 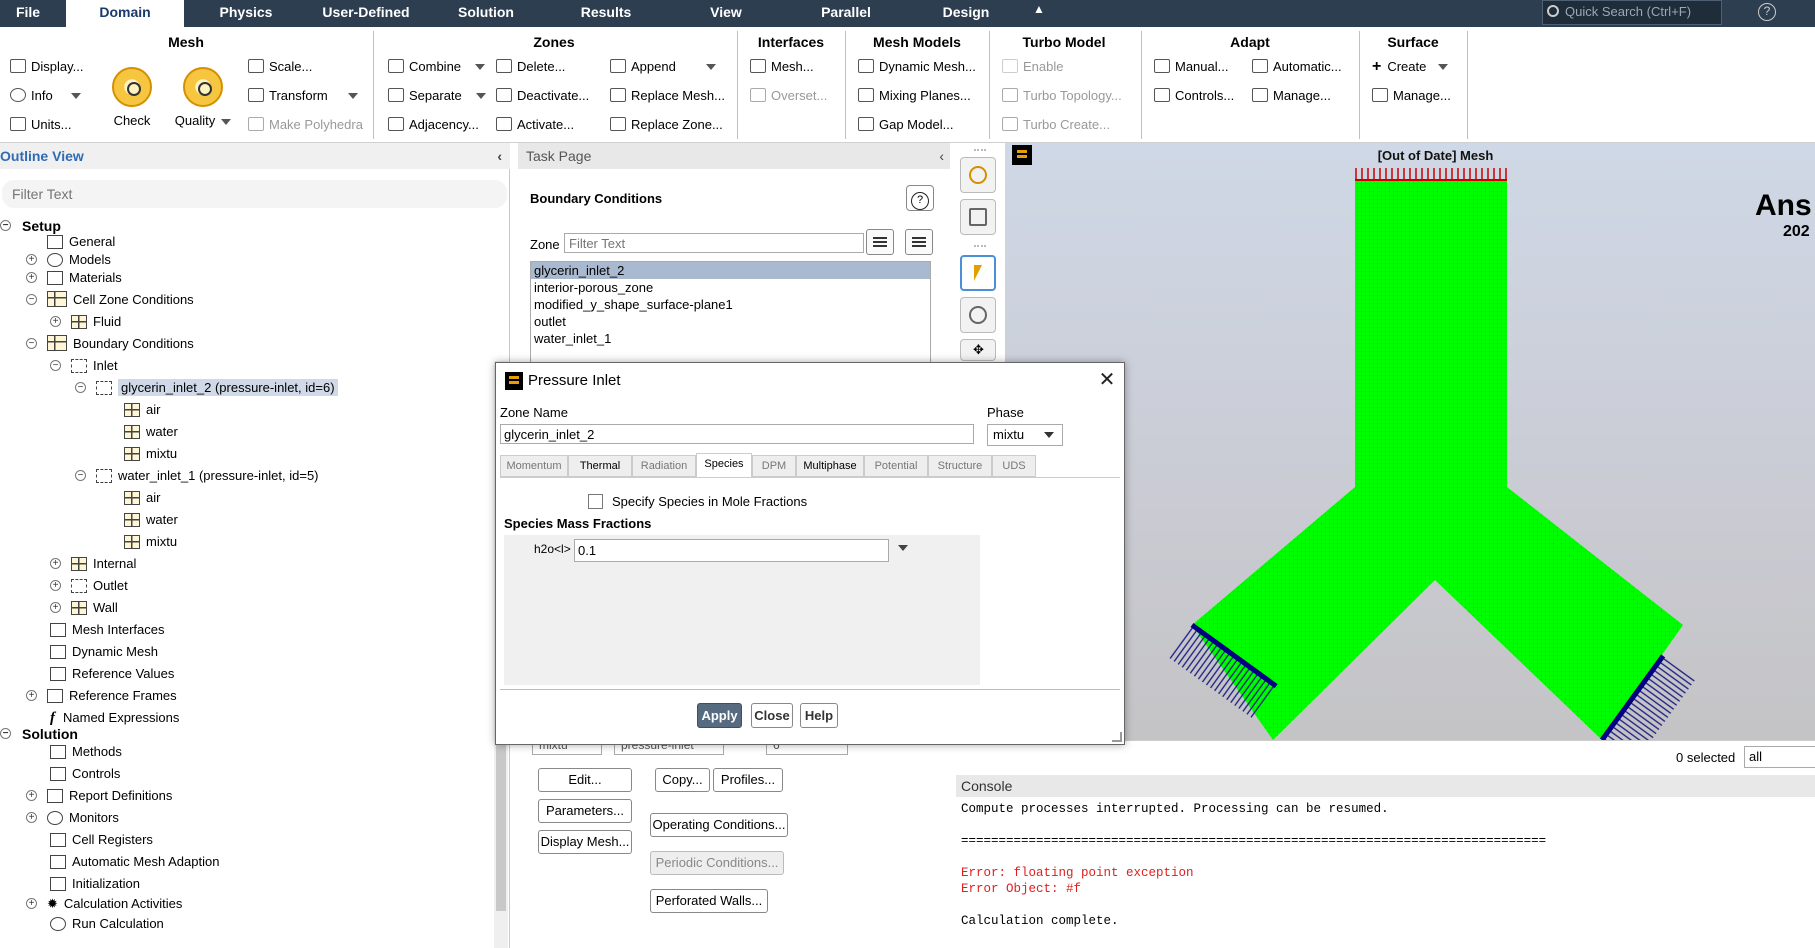 What do you see at coordinates (819, 715) in the screenshot?
I see `help-button: Help` at bounding box center [819, 715].